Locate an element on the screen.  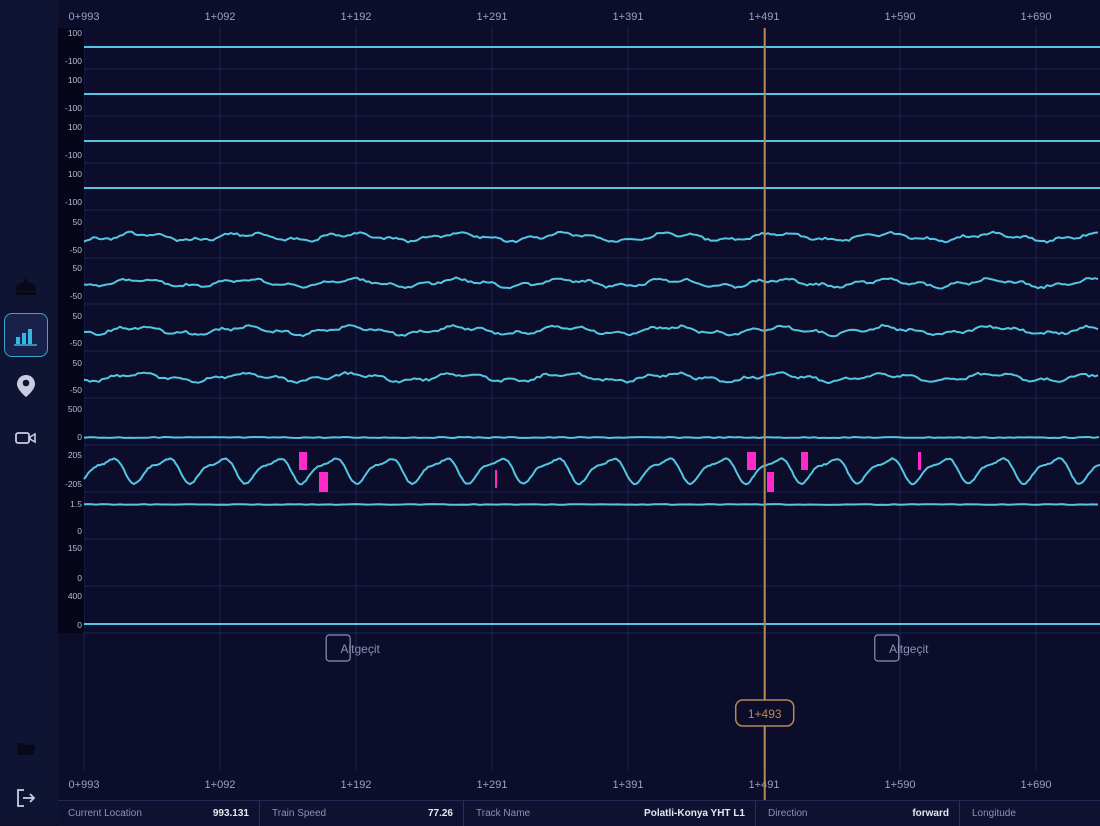
cursor-label: 1+493 is located at coordinates (765, 714).